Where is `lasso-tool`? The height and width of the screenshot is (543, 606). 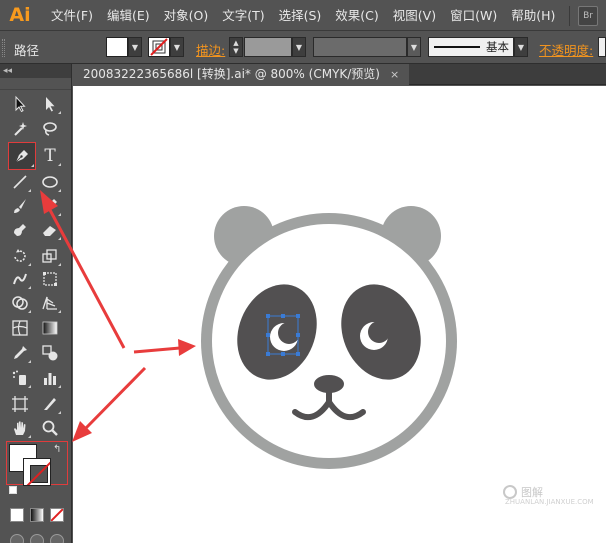 lasso-tool is located at coordinates (50, 129).